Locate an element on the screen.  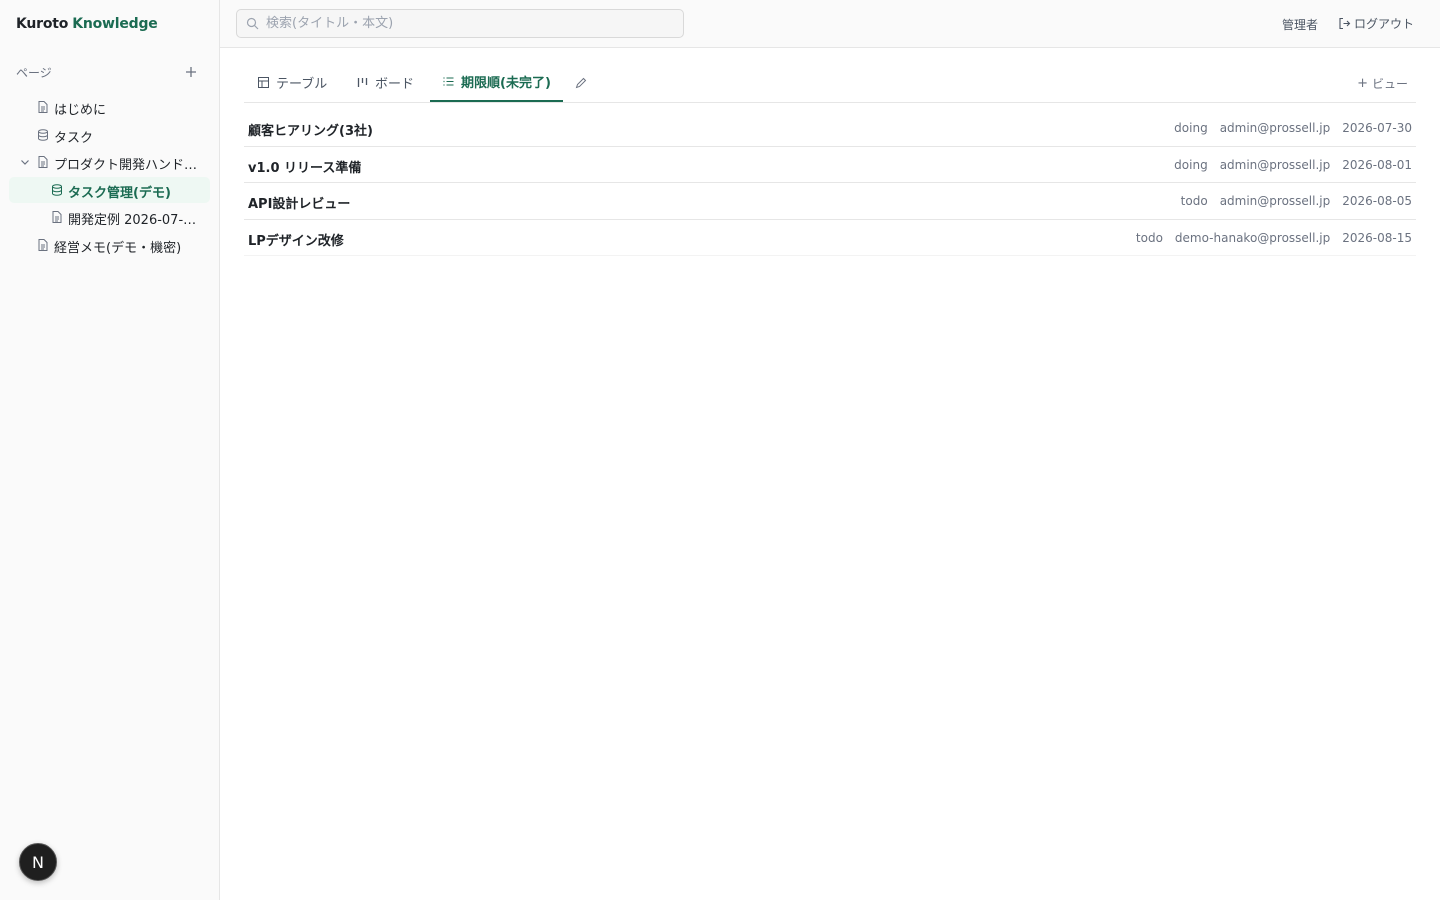
dev-tools-button: N is located at coordinates (38, 862).